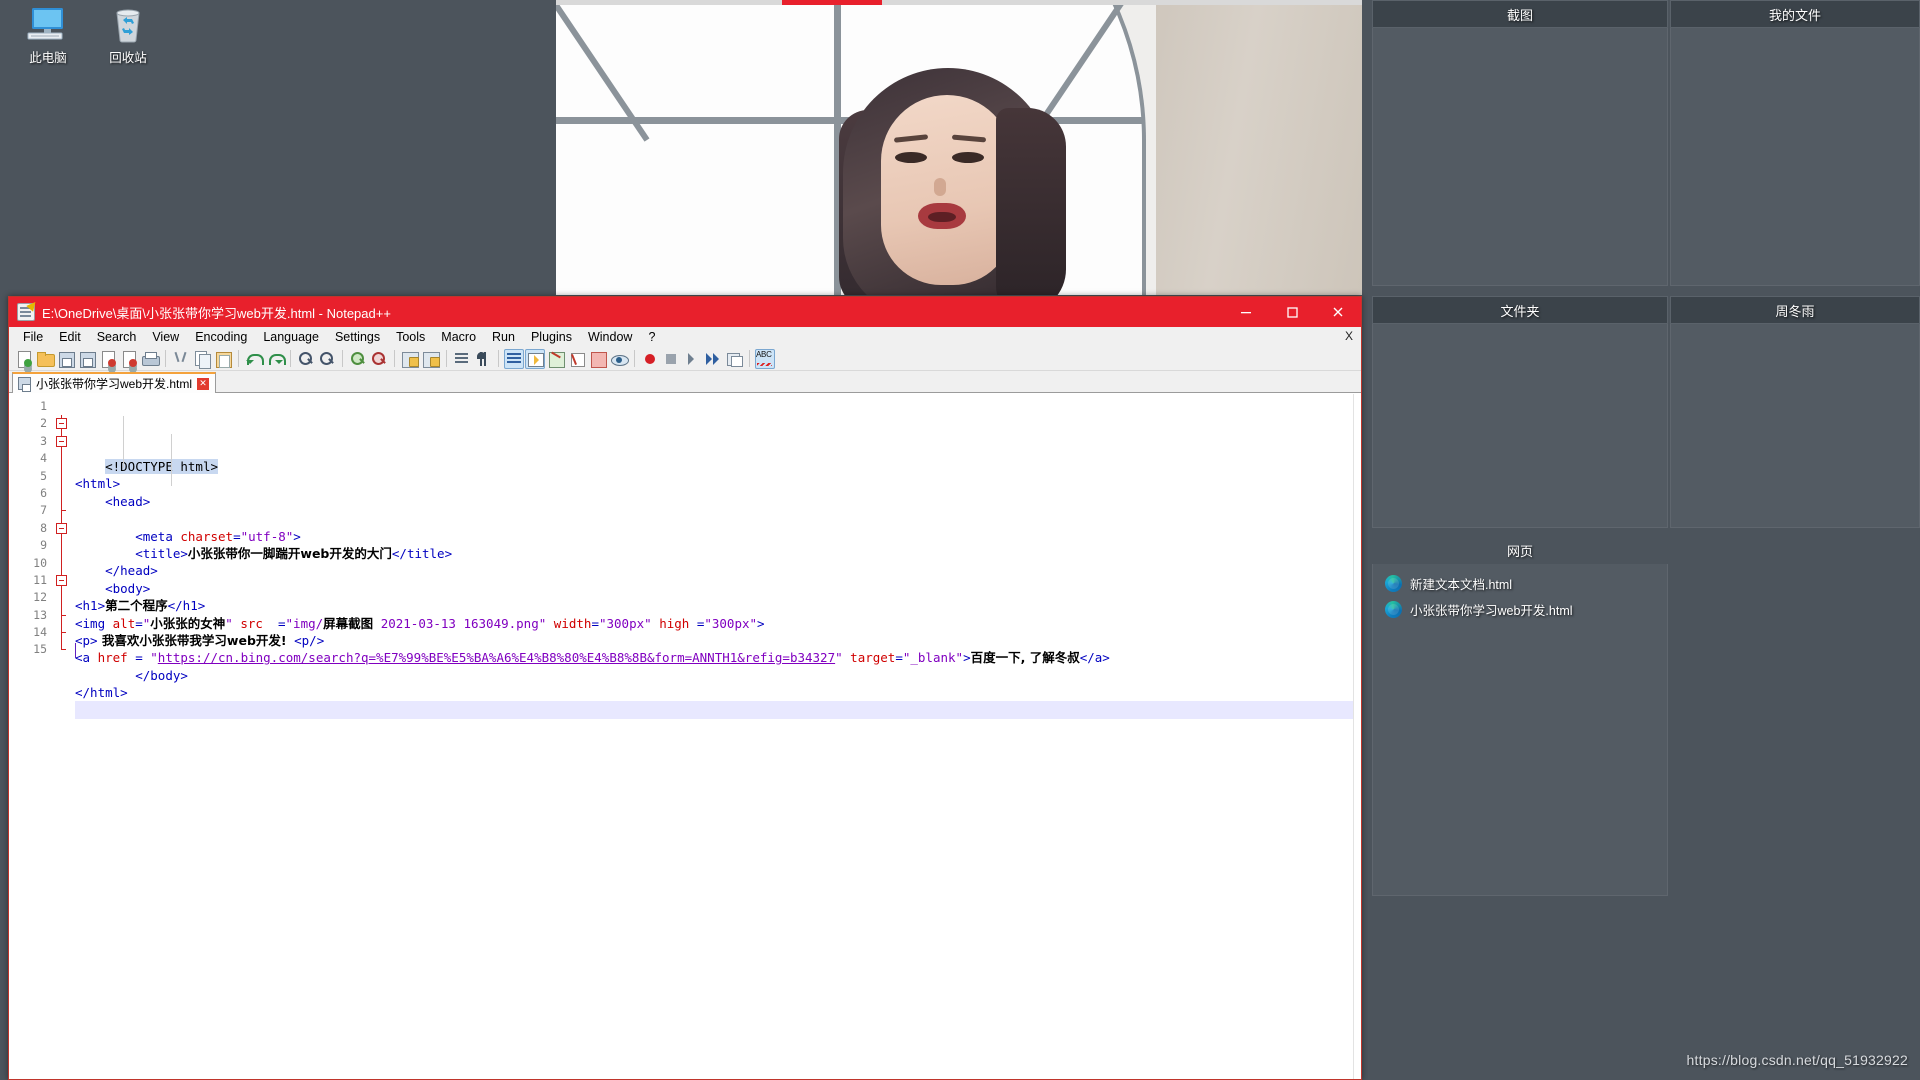 The image size is (1920, 1080). I want to click on cut-icon, so click(181, 359).